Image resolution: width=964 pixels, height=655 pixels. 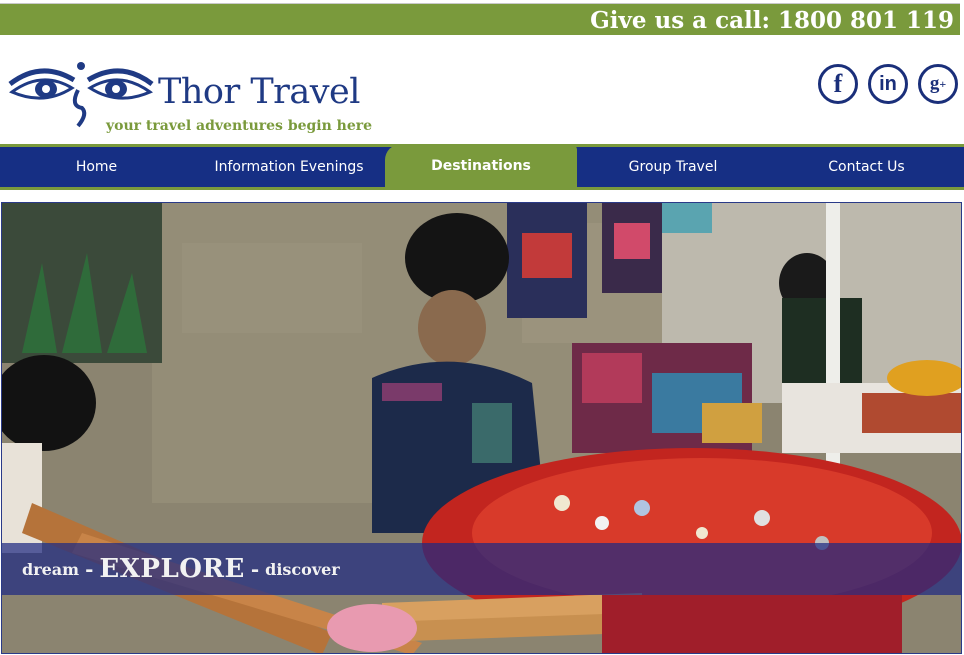 What do you see at coordinates (938, 84) in the screenshot?
I see `google-plus-icon: g +` at bounding box center [938, 84].